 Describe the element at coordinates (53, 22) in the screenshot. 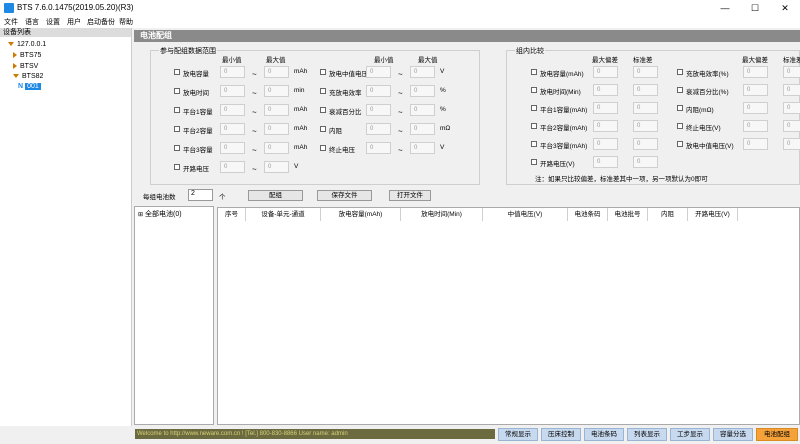

I see `menu-settings: 设置` at that location.